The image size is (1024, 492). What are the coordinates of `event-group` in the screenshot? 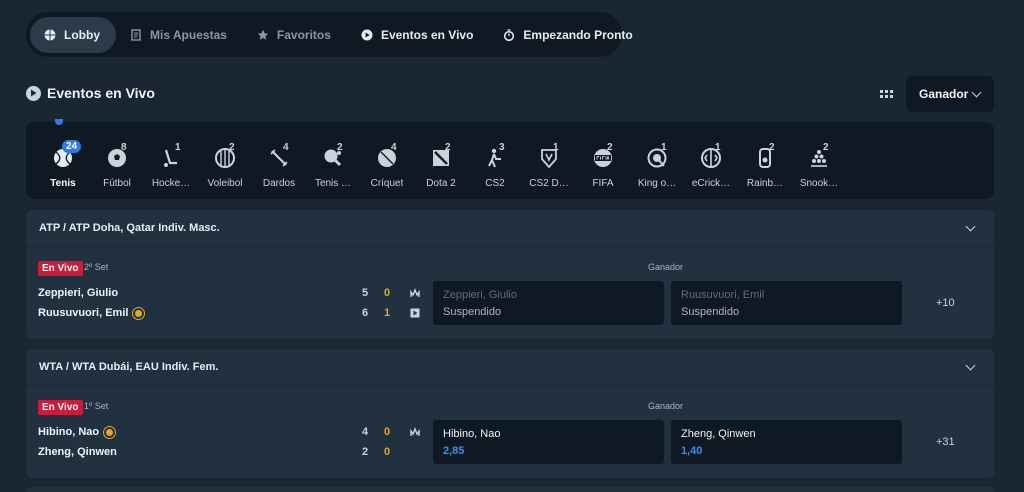 It's located at (510, 489).